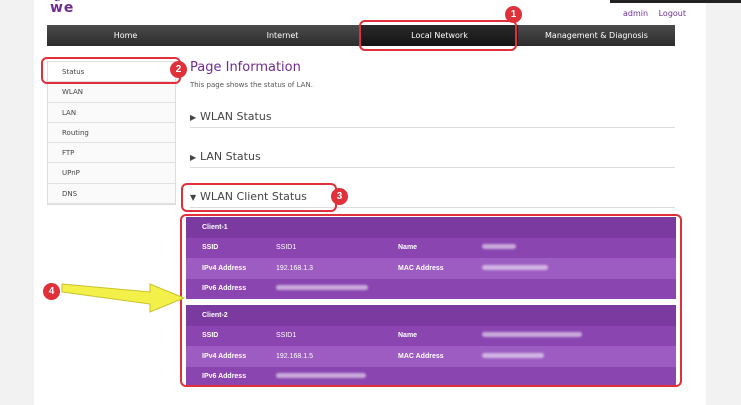 This screenshot has height=405, width=741. Describe the element at coordinates (596, 35) in the screenshot. I see `tab-management-diagnosis: Management & Diagnosis` at that location.